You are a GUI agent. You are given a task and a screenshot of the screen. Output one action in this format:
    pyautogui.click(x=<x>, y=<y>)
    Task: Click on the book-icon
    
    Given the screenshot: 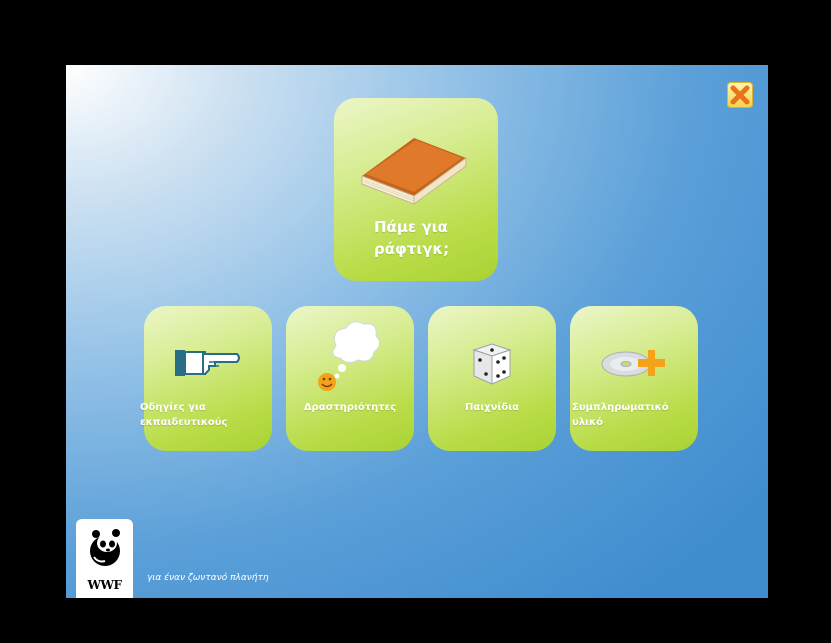 What is the action you would take?
    pyautogui.click(x=414, y=171)
    